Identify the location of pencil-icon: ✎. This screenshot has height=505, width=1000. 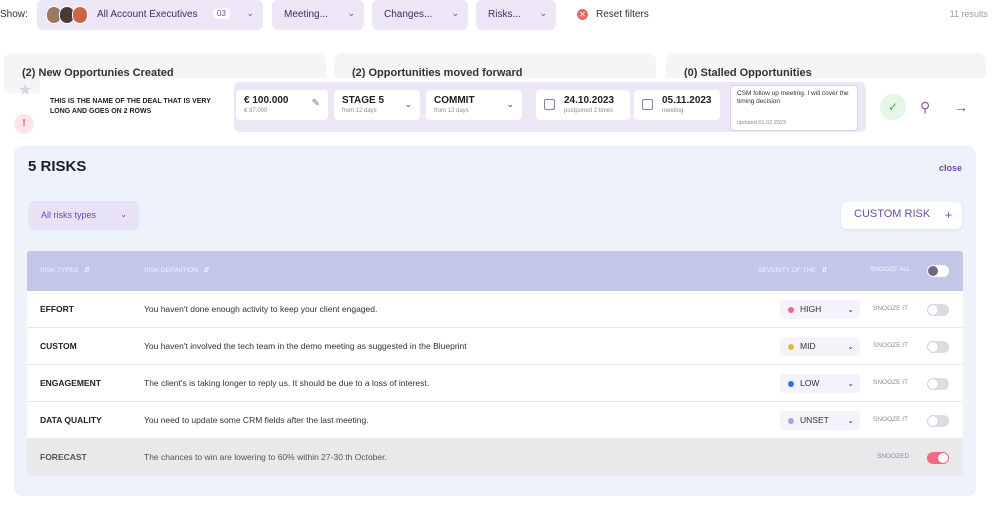
(316, 103).